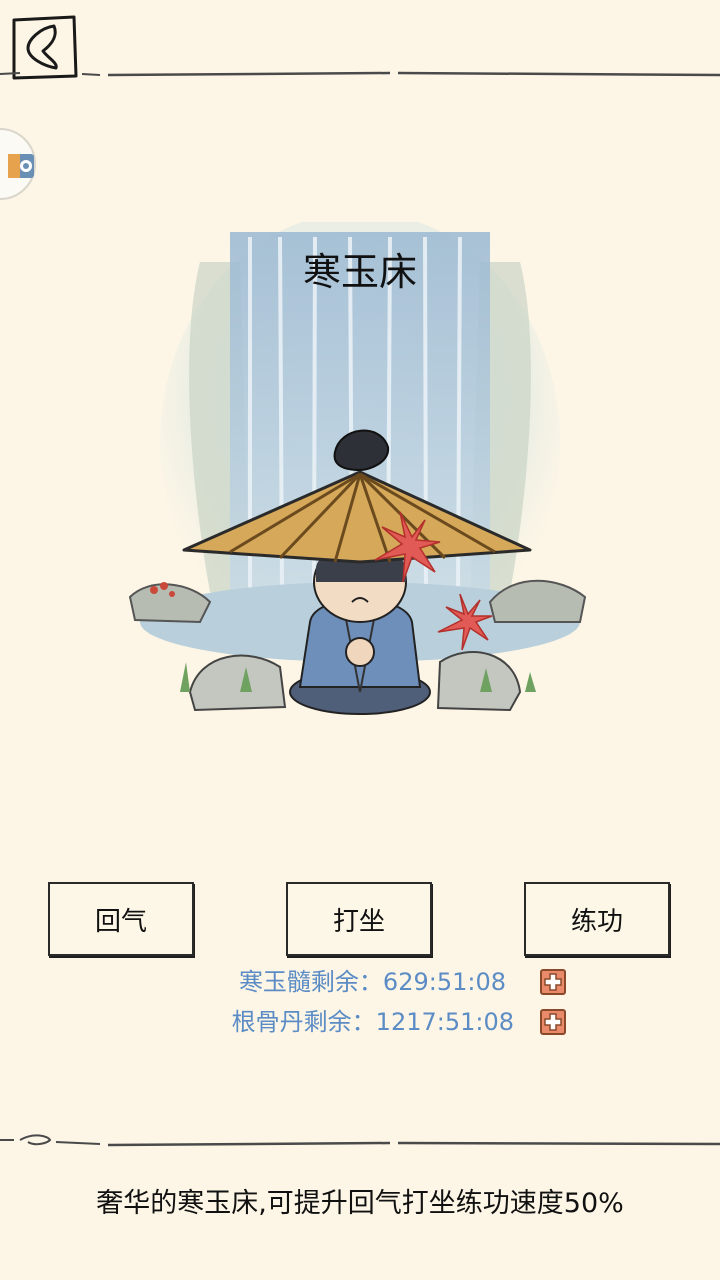 This screenshot has height=1280, width=720. What do you see at coordinates (372, 982) in the screenshot?
I see `timer-text: 寒玉髓剩余：629:51:08` at bounding box center [372, 982].